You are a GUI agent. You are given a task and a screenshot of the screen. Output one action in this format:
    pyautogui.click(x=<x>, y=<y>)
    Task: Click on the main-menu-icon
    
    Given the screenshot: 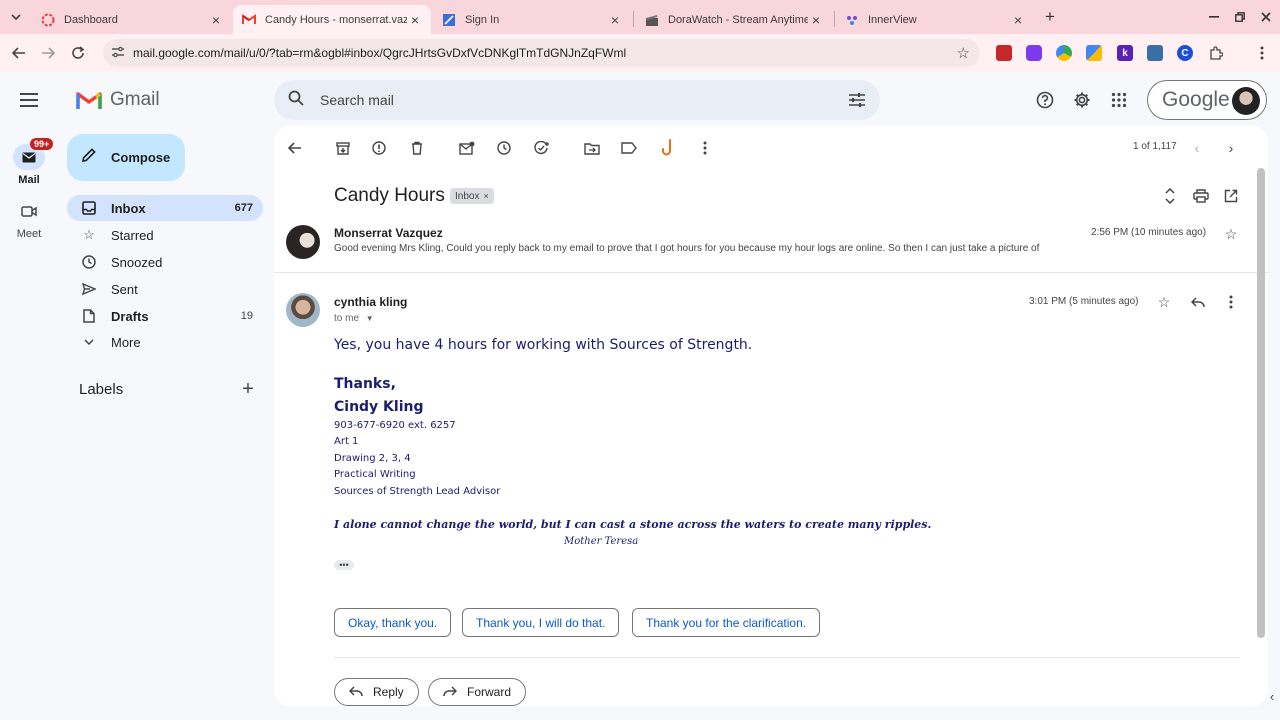 What is the action you would take?
    pyautogui.click(x=29, y=100)
    